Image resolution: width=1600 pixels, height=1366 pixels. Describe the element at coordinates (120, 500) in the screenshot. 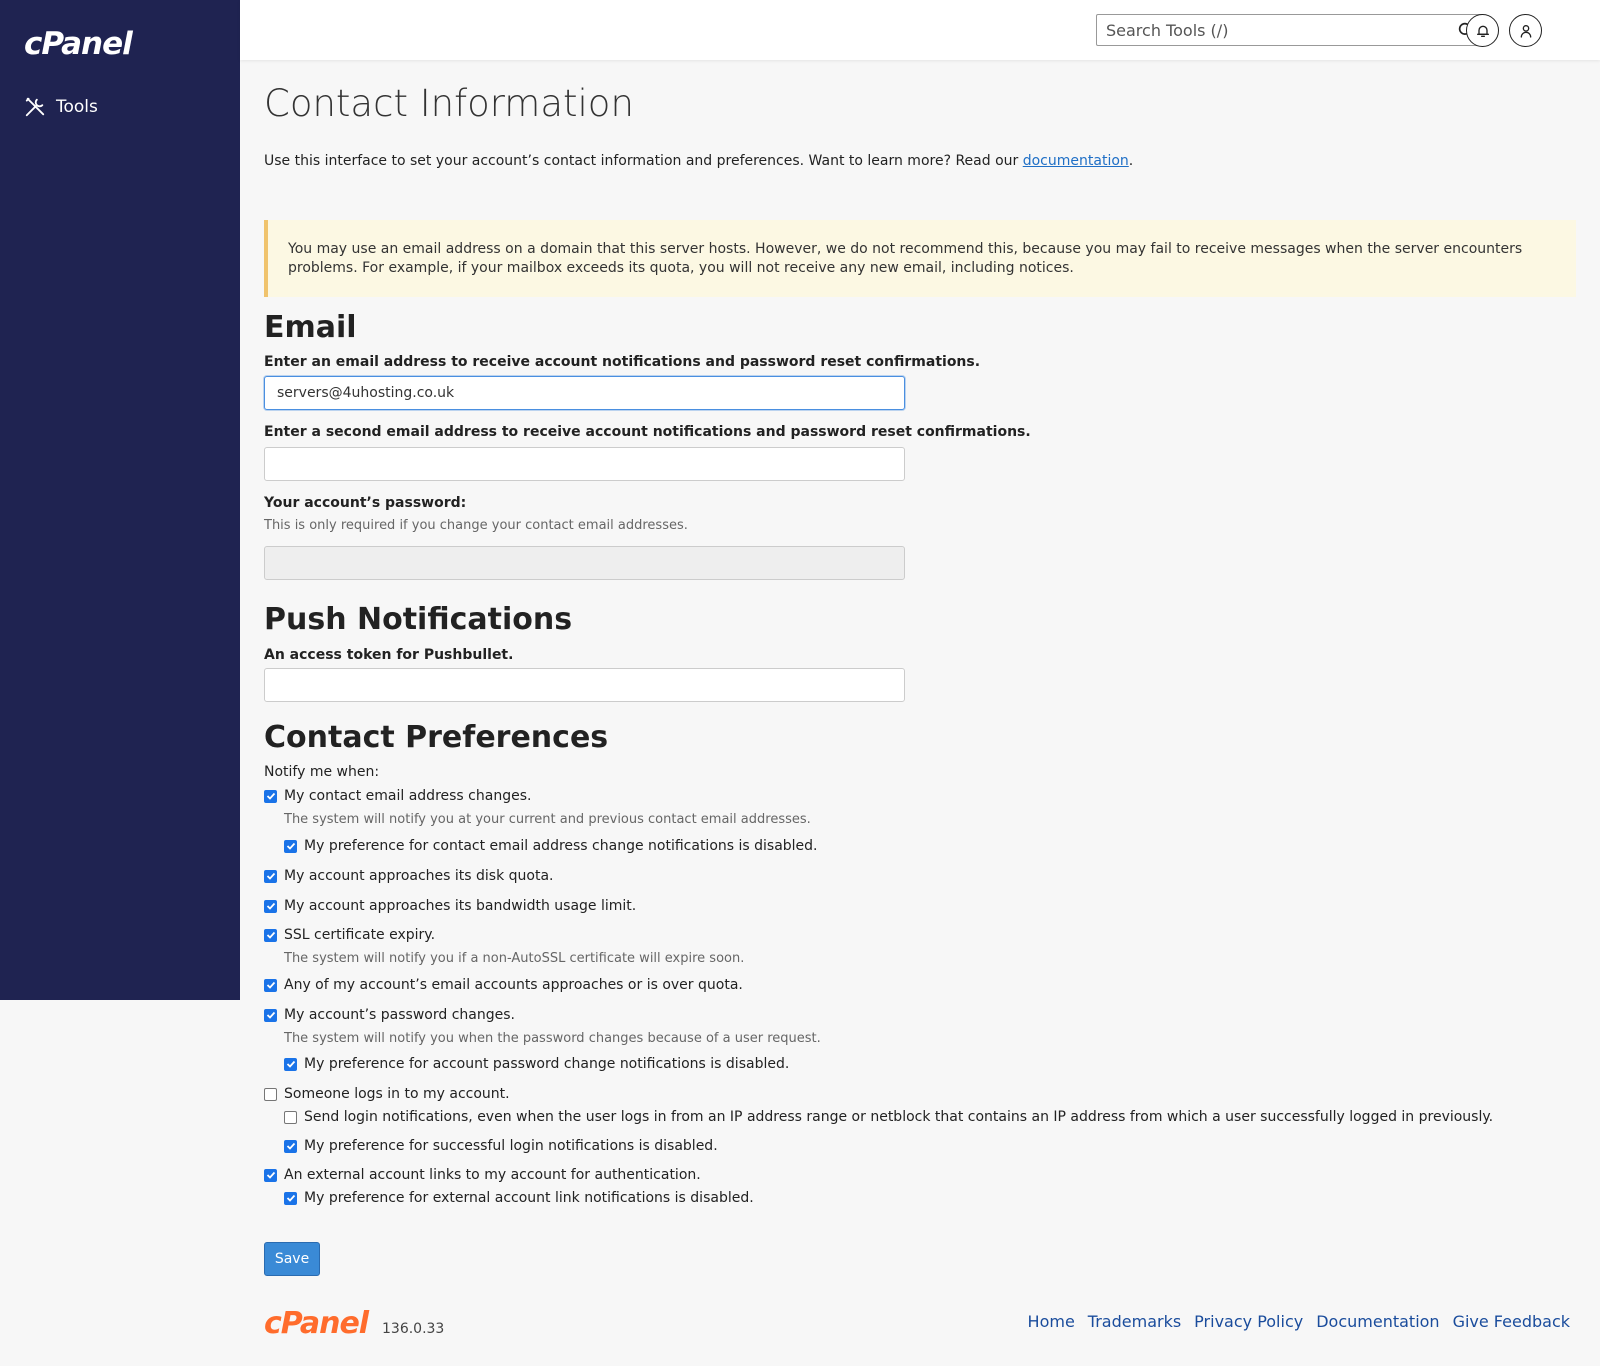

I see `sidebar: cPanel Tools` at that location.